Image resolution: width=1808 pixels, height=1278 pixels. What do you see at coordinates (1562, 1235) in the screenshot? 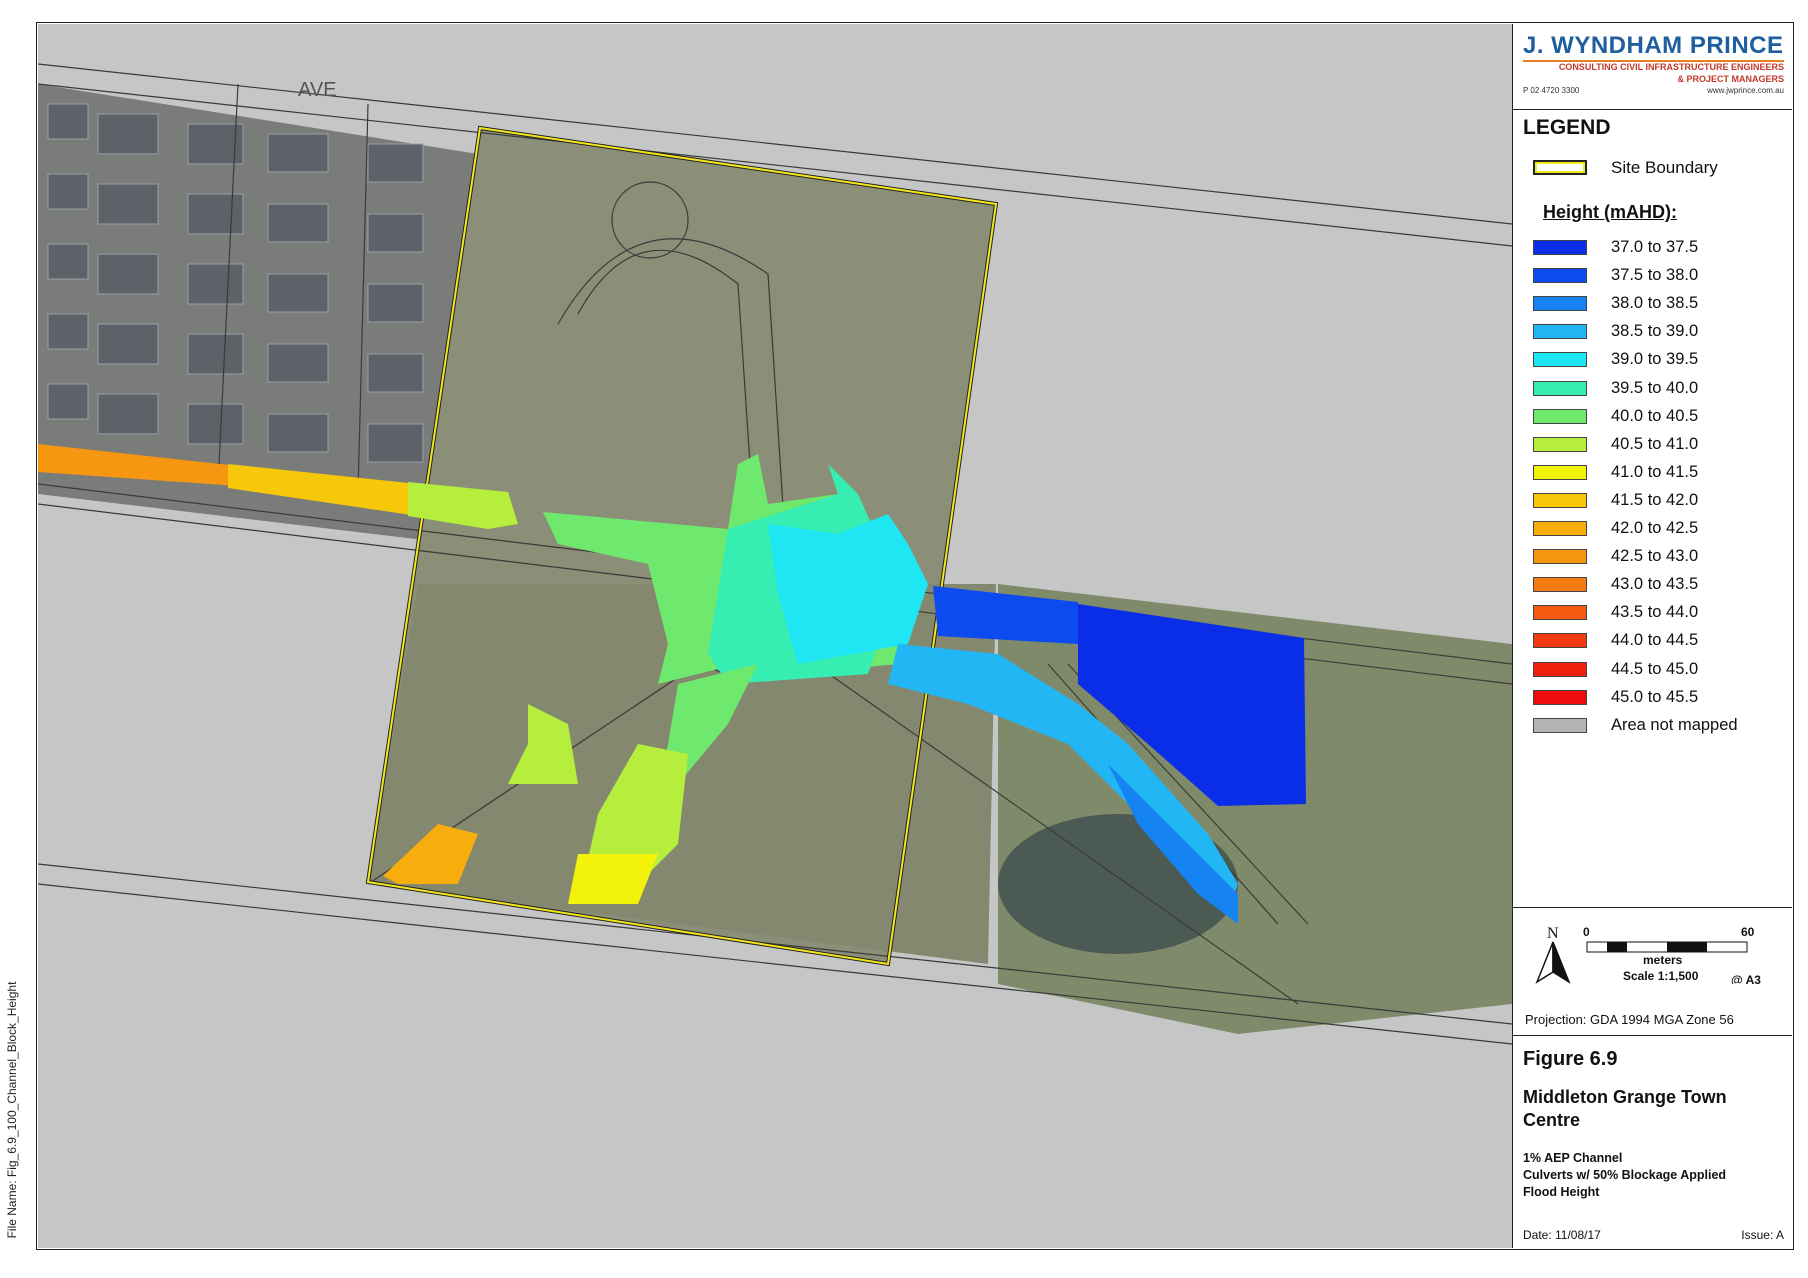
I see `figure-date: Date: 11/08/17` at bounding box center [1562, 1235].